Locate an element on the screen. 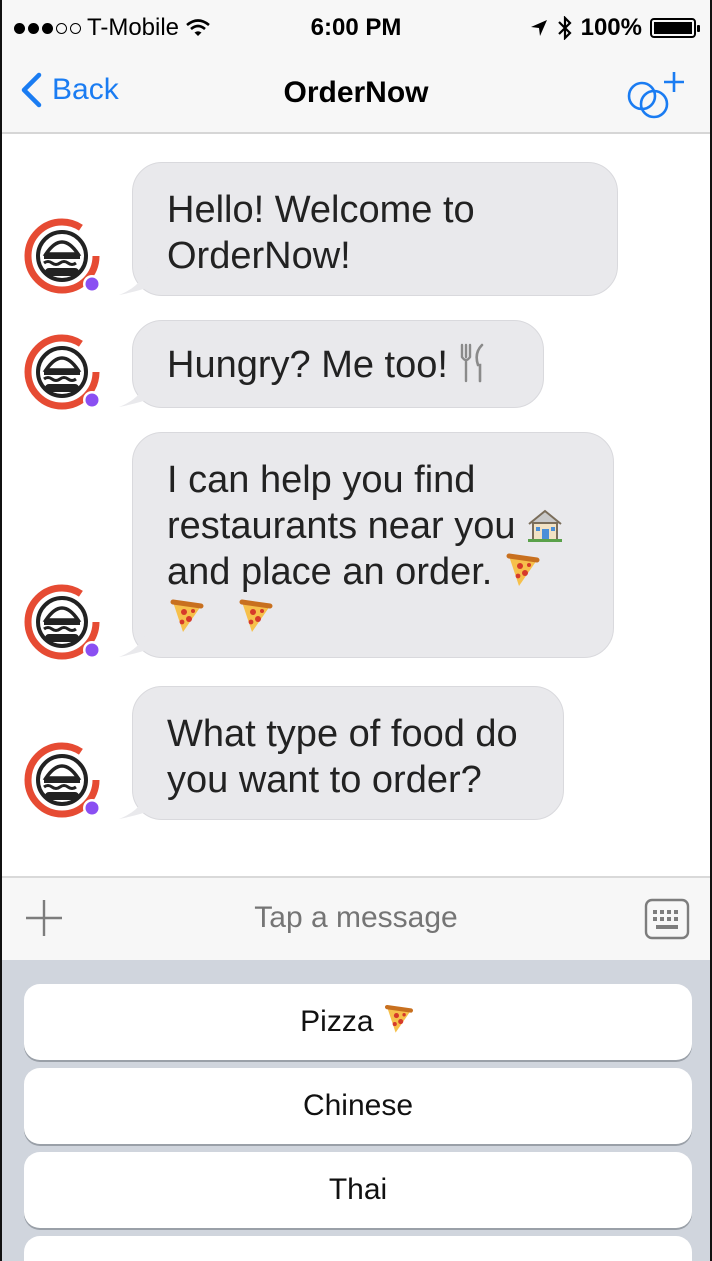 The width and height of the screenshot is (712, 1261). battery-percent: 100% is located at coordinates (611, 27).